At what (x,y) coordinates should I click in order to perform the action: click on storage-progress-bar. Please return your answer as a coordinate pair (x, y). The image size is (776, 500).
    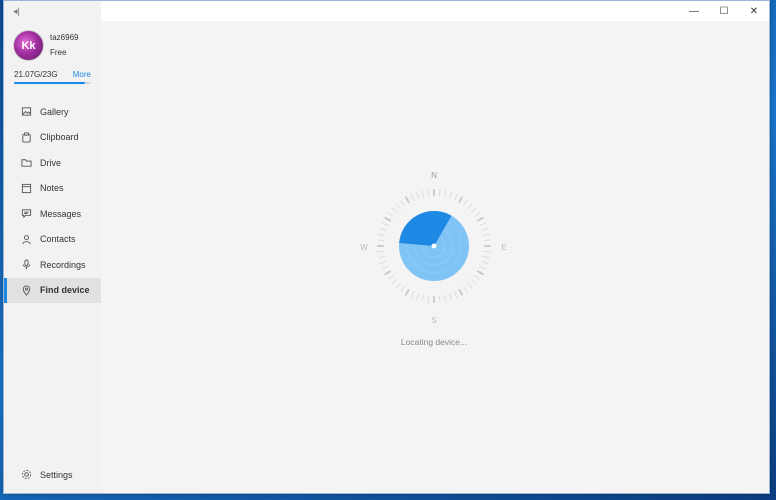
    Looking at the image, I should click on (52, 83).